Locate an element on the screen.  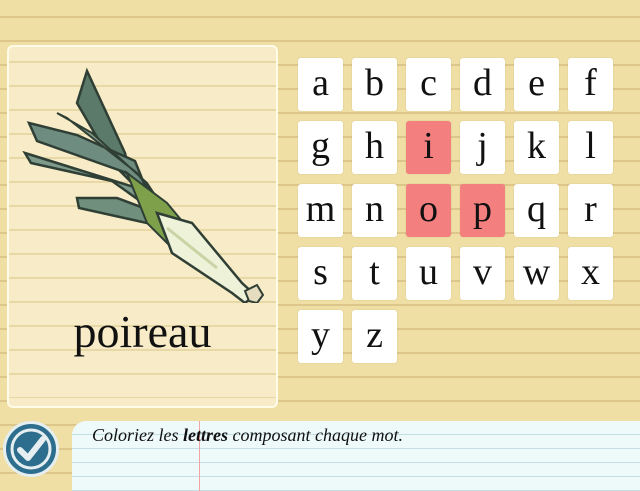
letter-tile-b: b is located at coordinates (374, 84).